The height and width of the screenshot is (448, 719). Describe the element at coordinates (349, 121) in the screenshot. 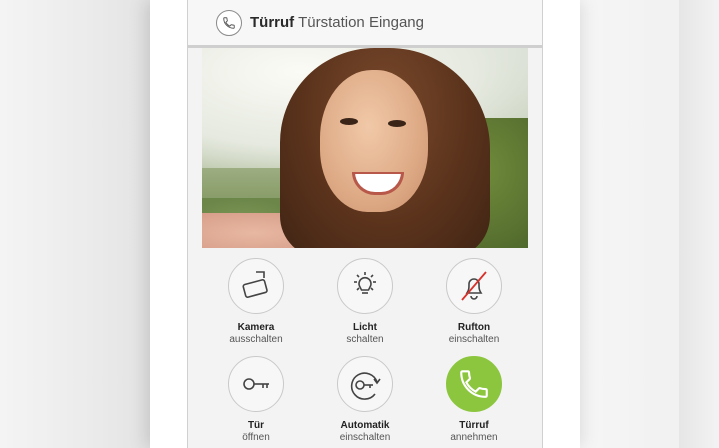

I see `video-eye-left` at that location.